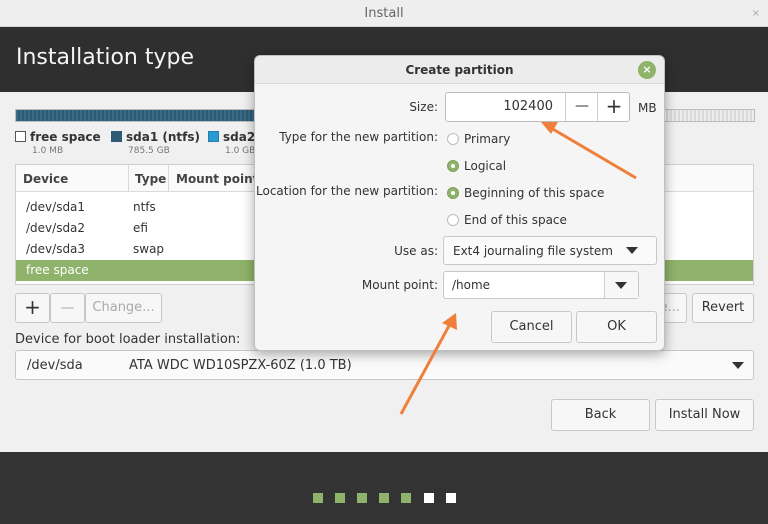 Image resolution: width=768 pixels, height=524 pixels. What do you see at coordinates (589, 151) in the screenshot?
I see `arrow-to-size-field` at bounding box center [589, 151].